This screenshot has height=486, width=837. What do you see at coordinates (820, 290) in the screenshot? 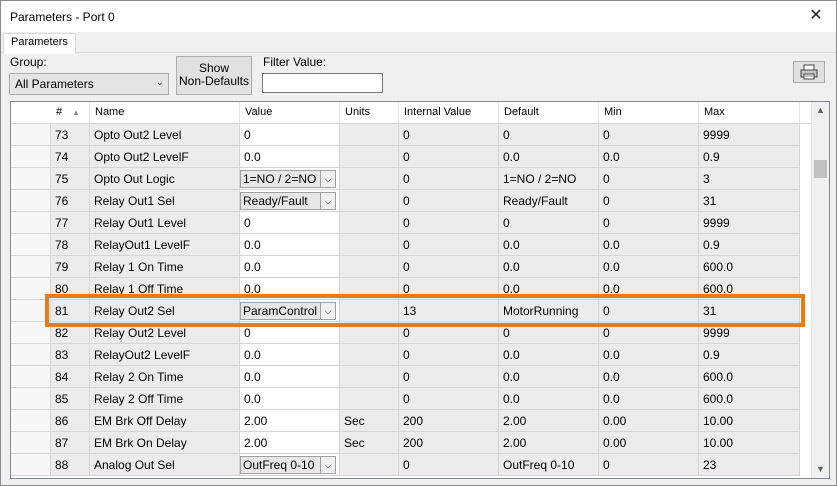
I see `vertical-scrollbar: ▲ ▼` at bounding box center [820, 290].